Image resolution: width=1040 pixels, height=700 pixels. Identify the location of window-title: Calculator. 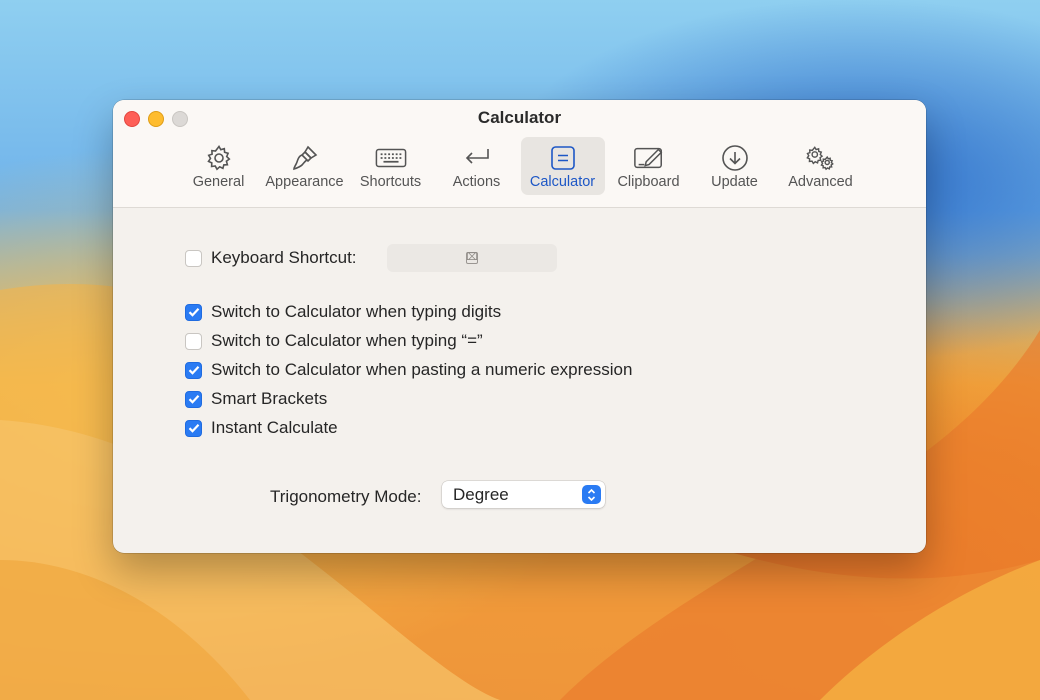
(519, 117).